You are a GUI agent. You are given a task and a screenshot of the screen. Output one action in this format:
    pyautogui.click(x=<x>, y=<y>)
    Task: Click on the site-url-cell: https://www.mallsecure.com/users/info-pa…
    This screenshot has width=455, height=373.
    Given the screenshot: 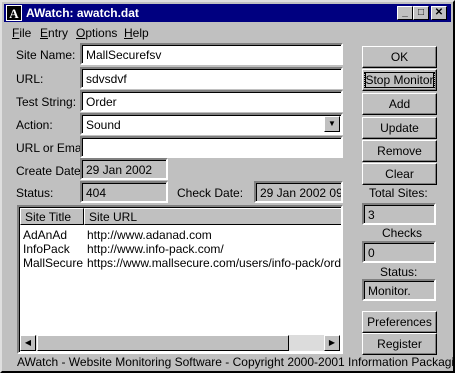 What is the action you would take?
    pyautogui.click(x=214, y=263)
    